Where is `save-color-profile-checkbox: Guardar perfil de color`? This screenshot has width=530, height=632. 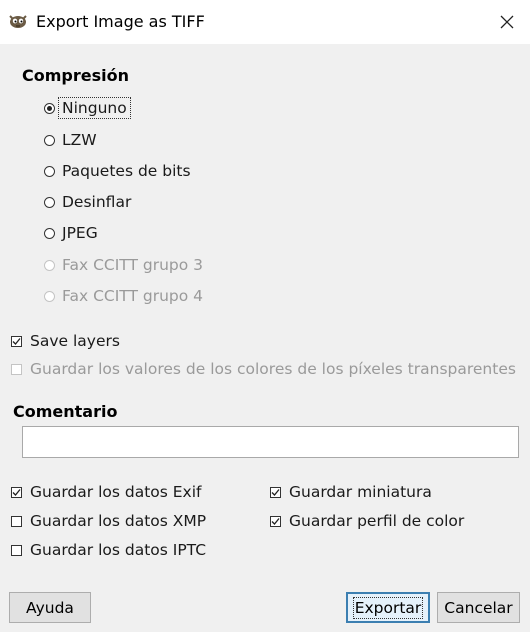
save-color-profile-checkbox: Guardar perfil de color is located at coordinates (367, 521).